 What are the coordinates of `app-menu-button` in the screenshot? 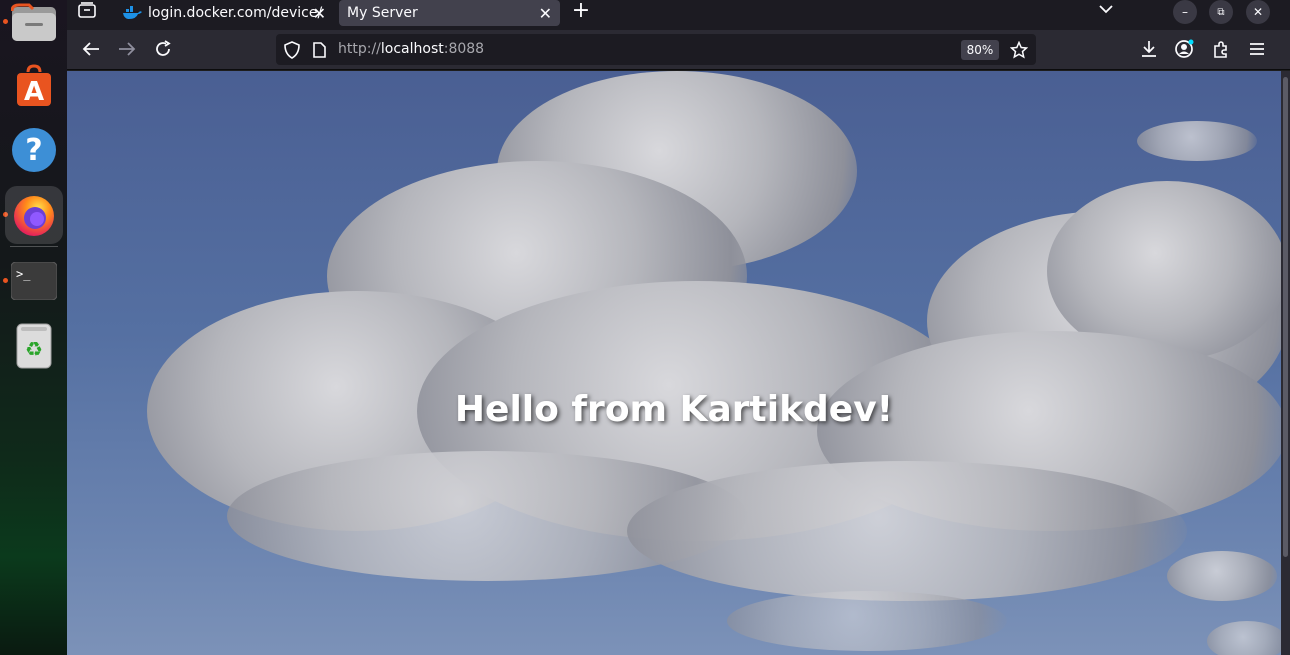 It's located at (1257, 49).